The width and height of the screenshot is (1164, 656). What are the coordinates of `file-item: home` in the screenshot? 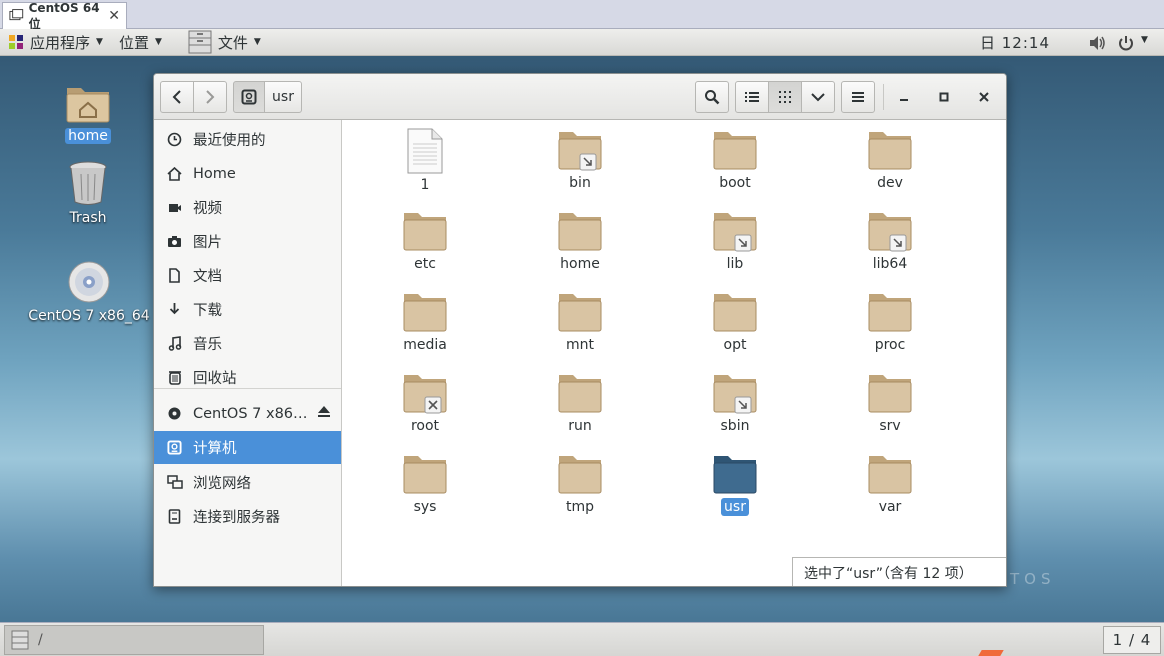 It's located at (580, 241).